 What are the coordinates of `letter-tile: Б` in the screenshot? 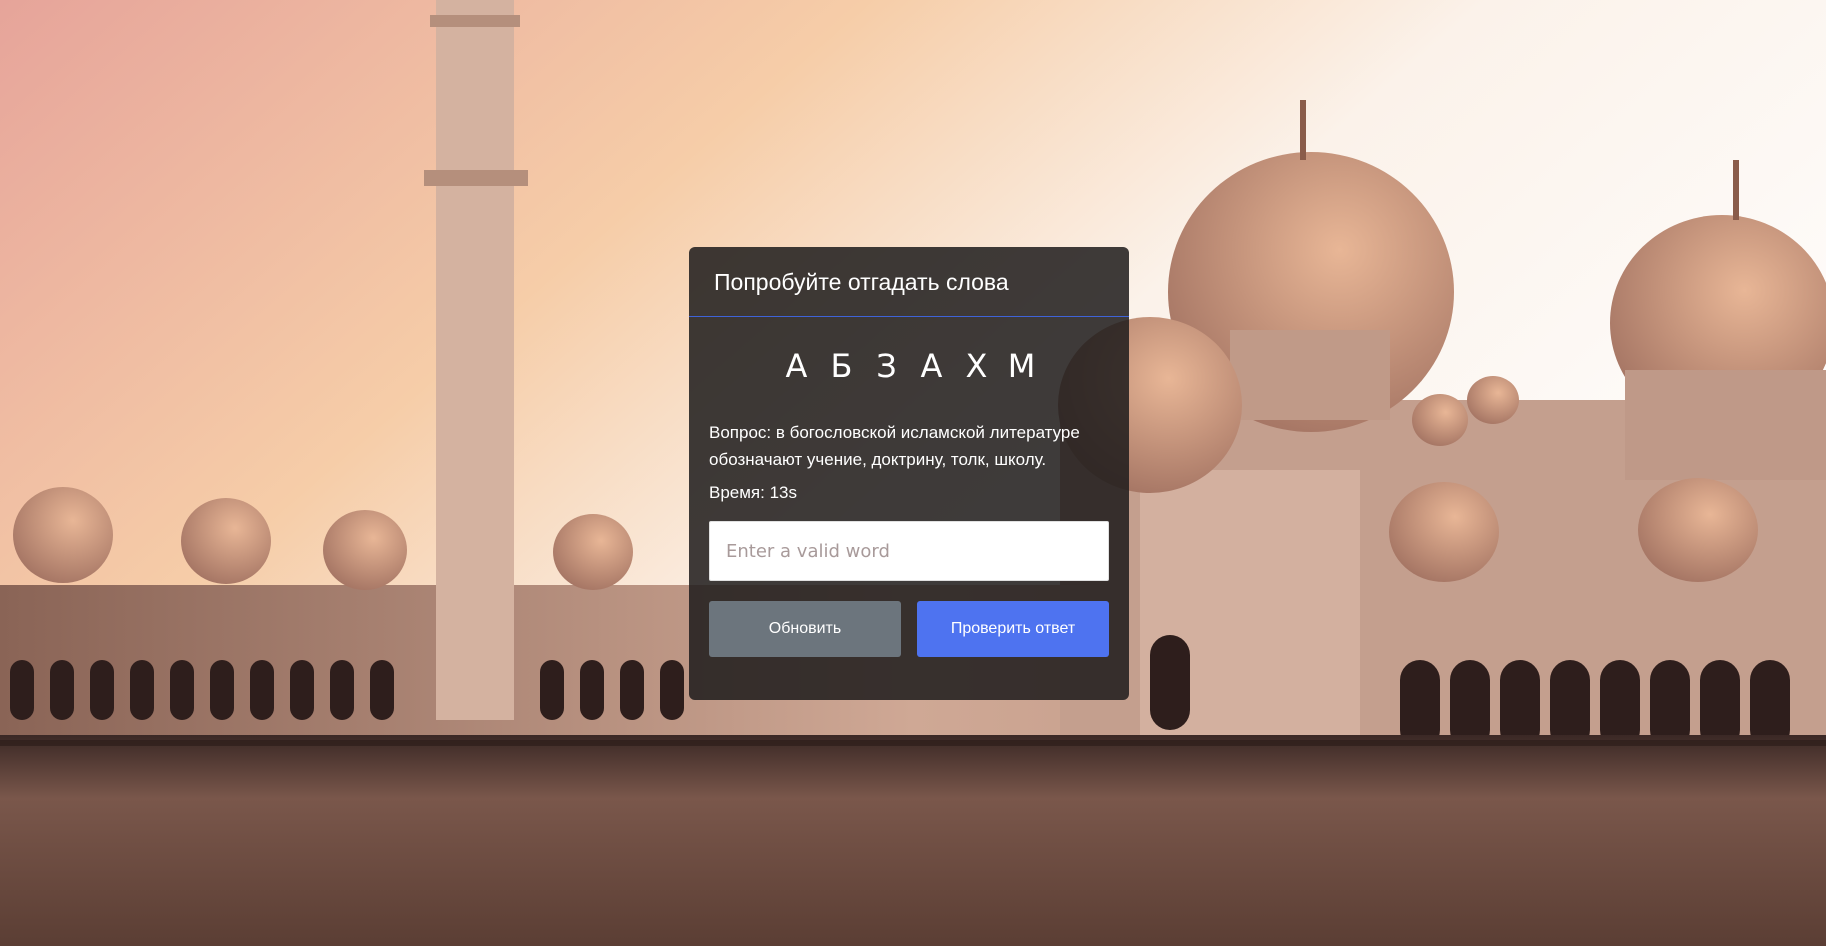 It's located at (841, 366).